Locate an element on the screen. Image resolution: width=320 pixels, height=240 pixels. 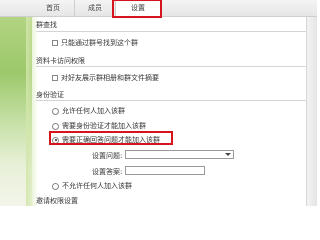
radio-require-verification: 需要身份验证才能加入该群 is located at coordinates (99, 126).